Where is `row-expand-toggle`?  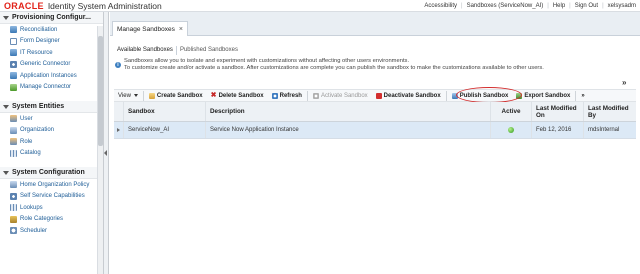
row-expand-toggle is located at coordinates (119, 130).